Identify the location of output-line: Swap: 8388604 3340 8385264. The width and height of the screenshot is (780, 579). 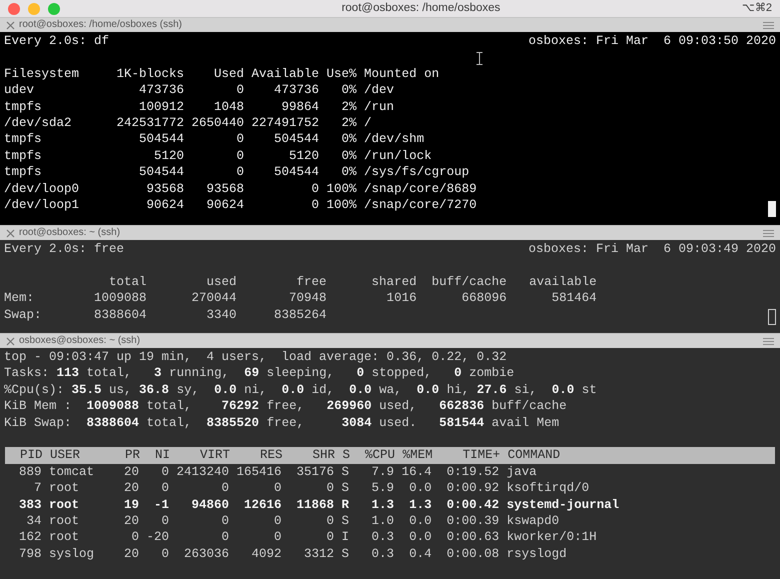
(165, 315).